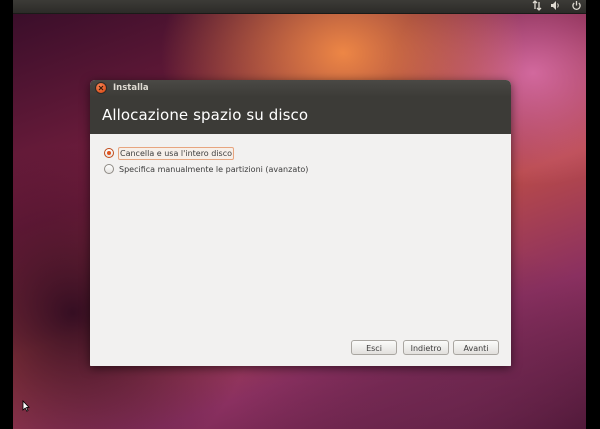  I want to click on back-button: Indietro, so click(426, 347).